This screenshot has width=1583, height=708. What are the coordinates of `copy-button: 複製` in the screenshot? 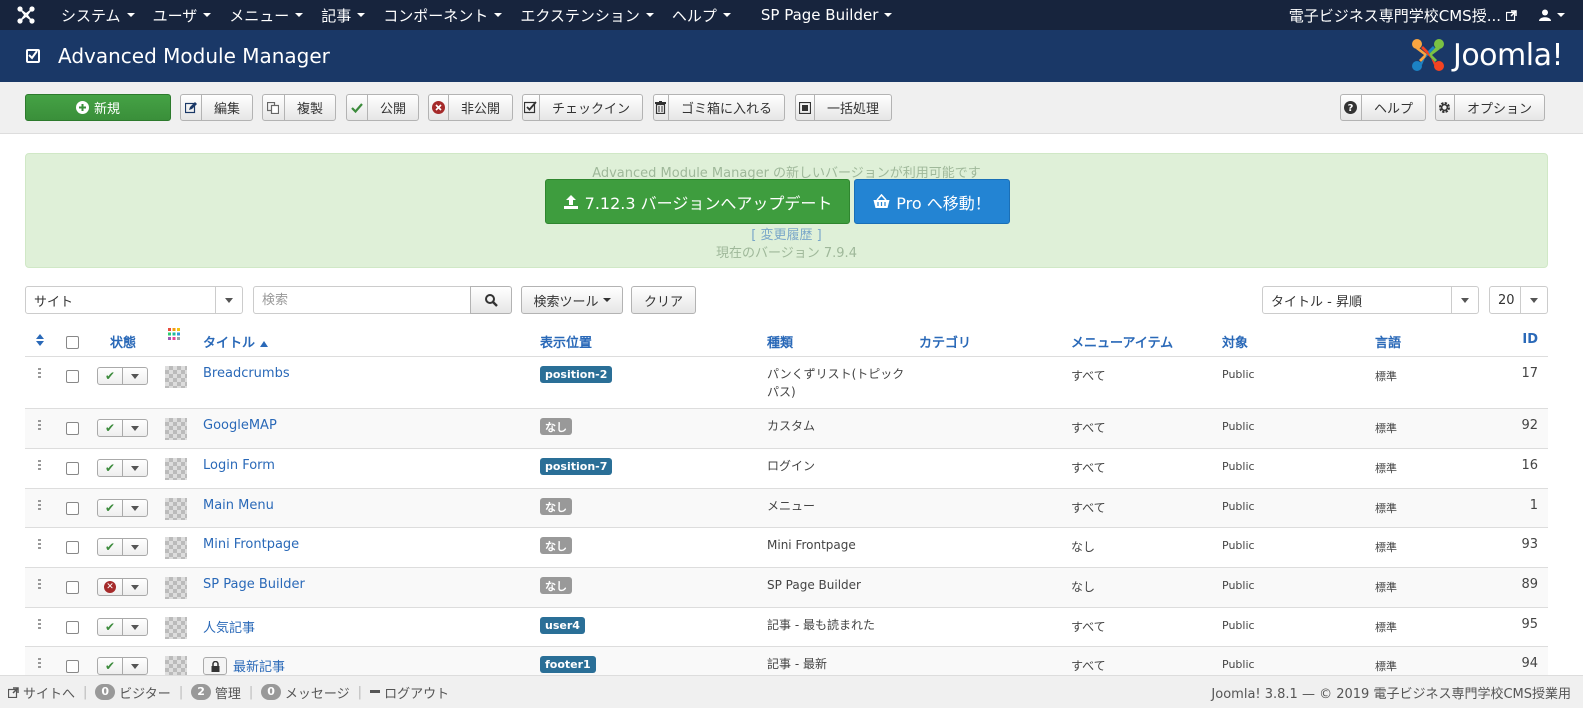 It's located at (299, 107).